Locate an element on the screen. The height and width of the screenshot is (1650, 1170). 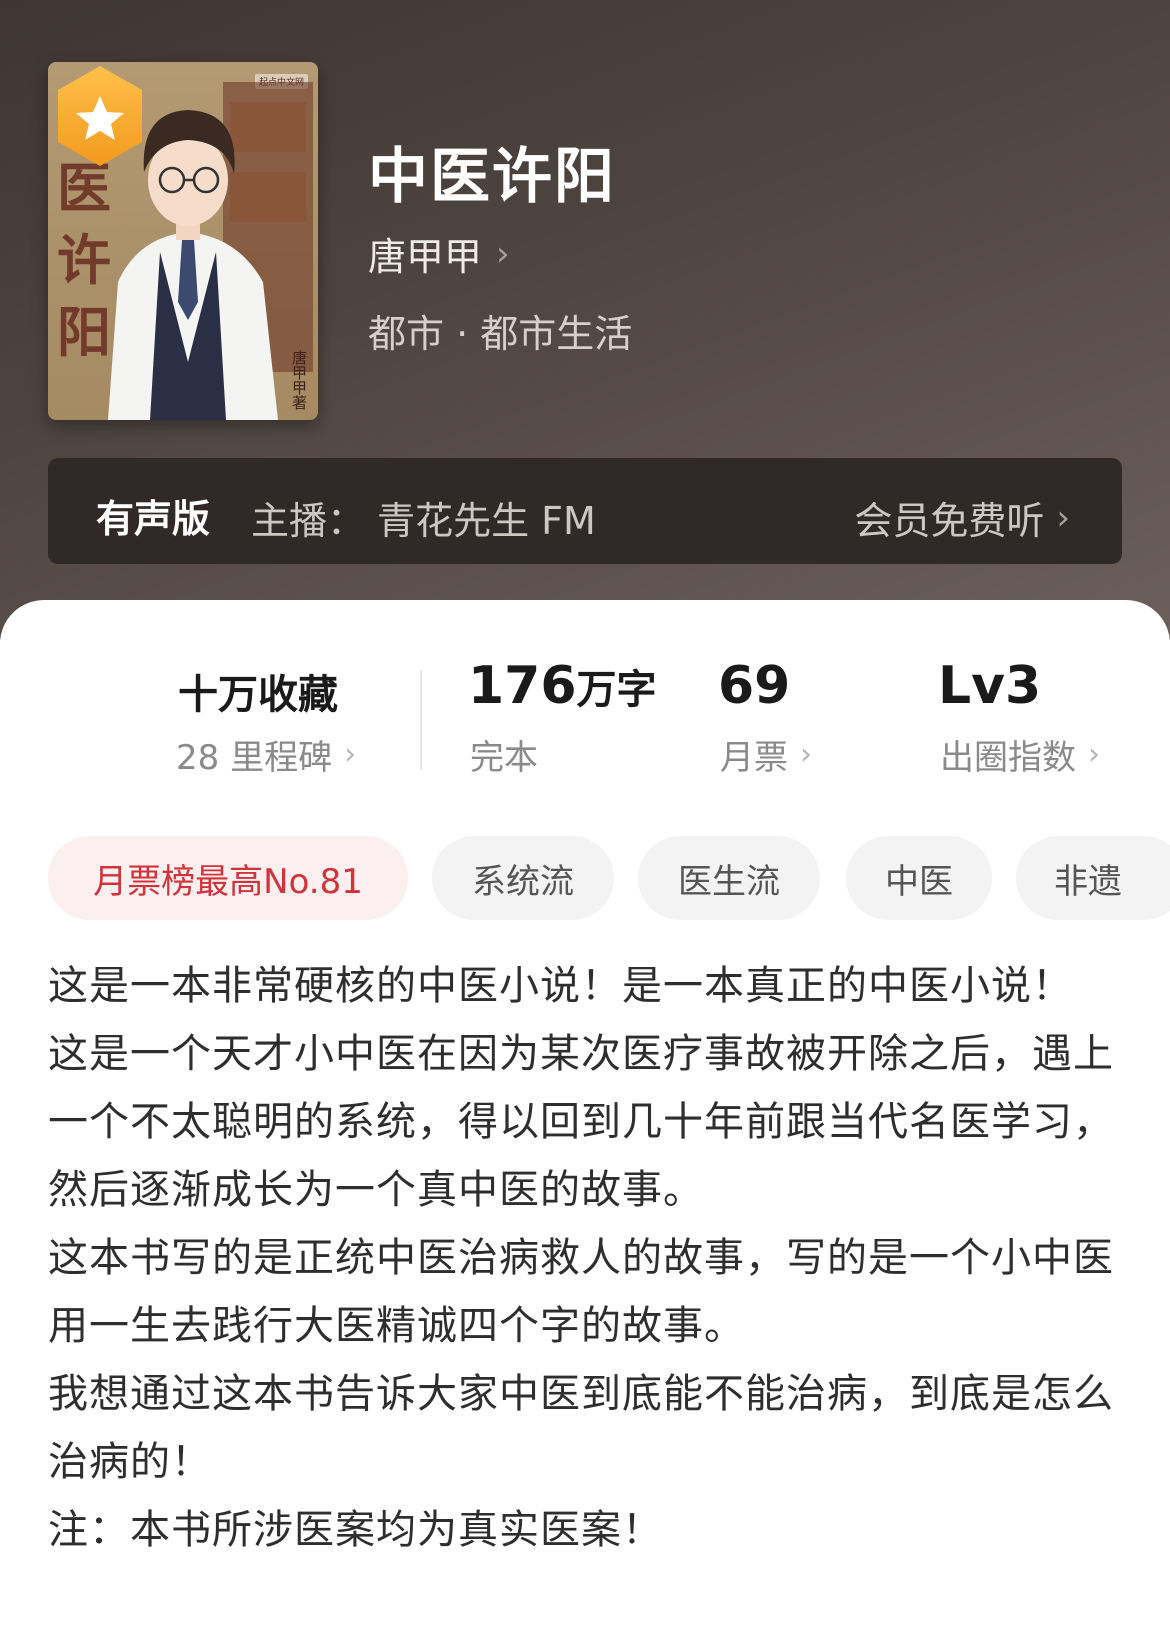
collections-count: 十万收藏 is located at coordinates (258, 695).